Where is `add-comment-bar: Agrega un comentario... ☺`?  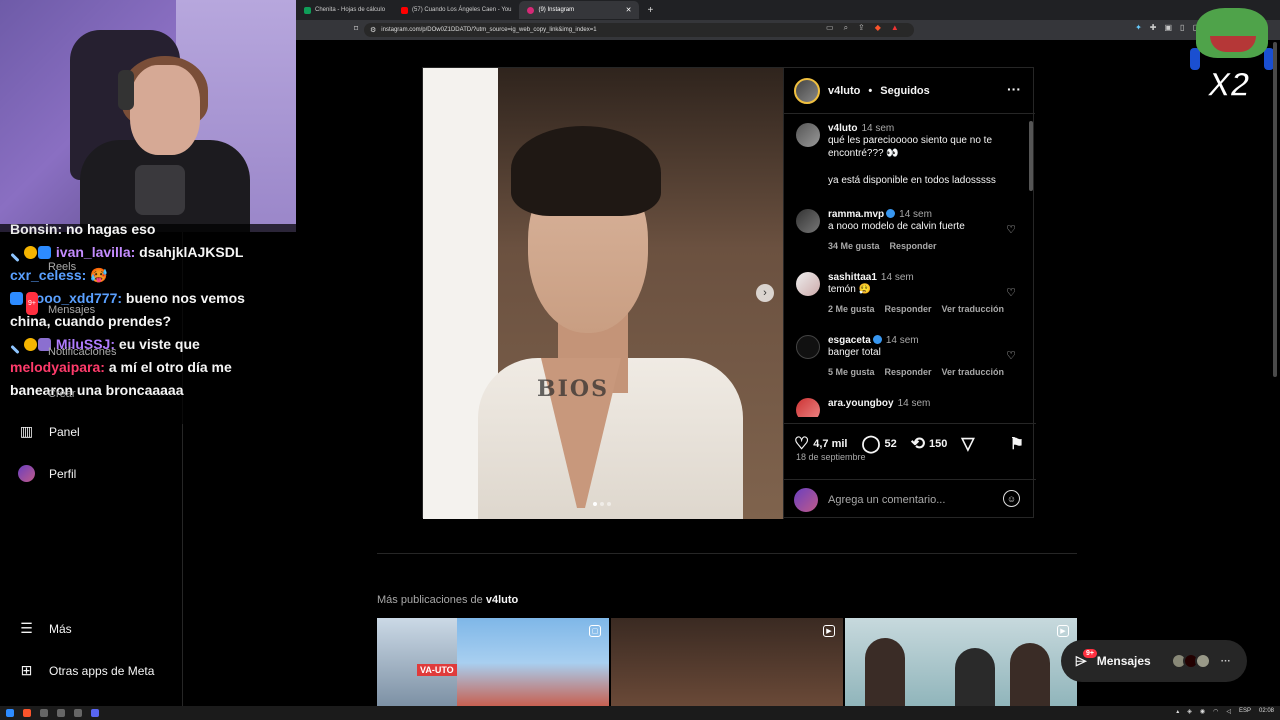
add-comment-bar: Agrega un comentario... ☺ is located at coordinates (910, 499).